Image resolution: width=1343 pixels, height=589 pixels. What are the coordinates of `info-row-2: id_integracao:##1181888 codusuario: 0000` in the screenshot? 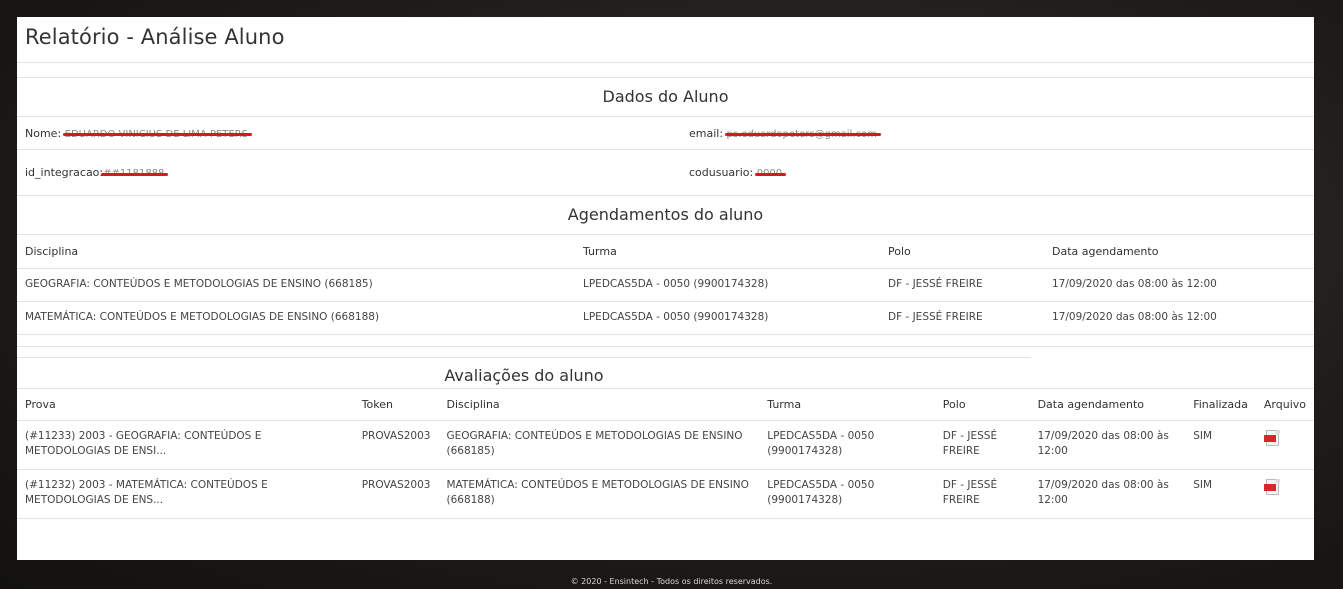 It's located at (665, 173).